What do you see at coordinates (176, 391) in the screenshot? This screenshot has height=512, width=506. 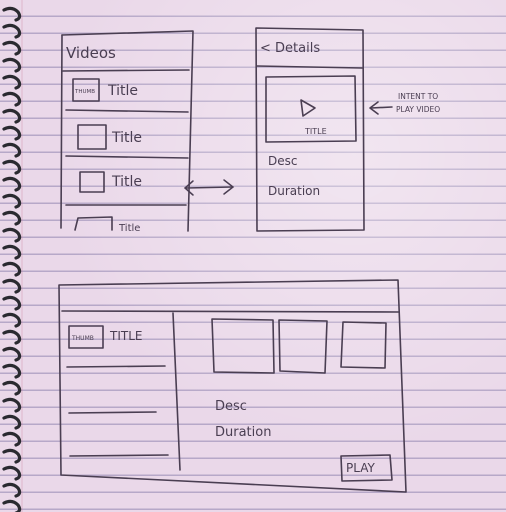 I see `tablet-pane-divider` at bounding box center [176, 391].